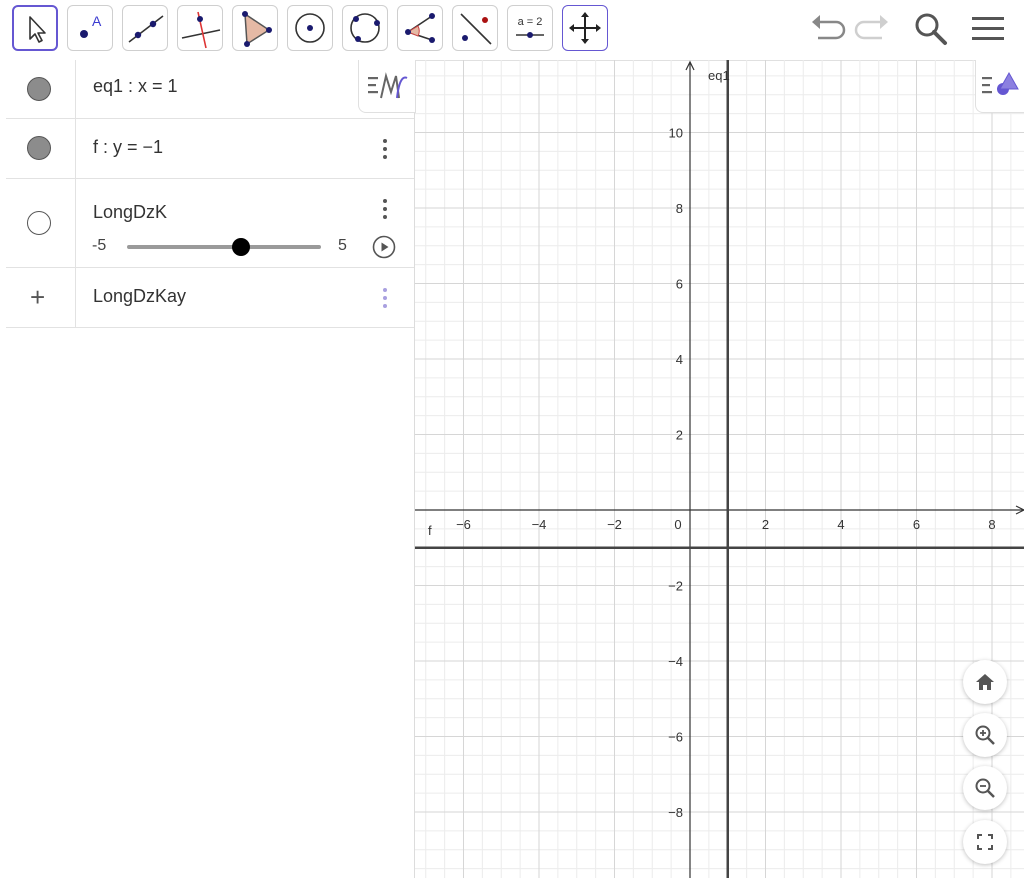 The image size is (1024, 878). I want to click on angle-icon, so click(420, 28).